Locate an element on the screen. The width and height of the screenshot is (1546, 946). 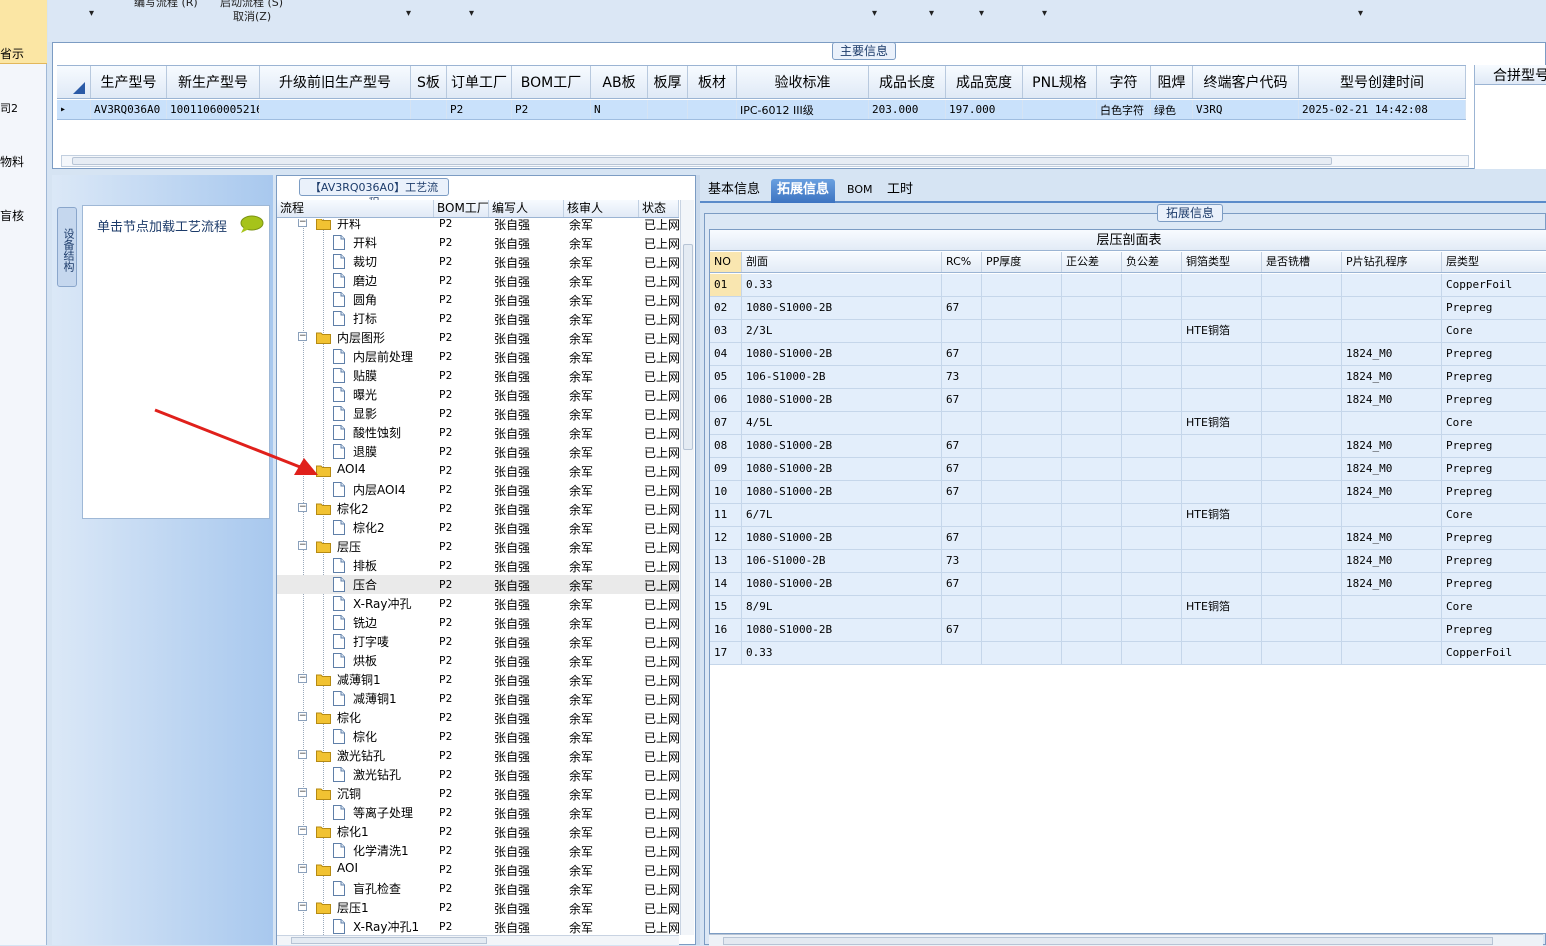
lamination-row: 13 106-S1000-2B 73 1824_M0 Prepreg is located at coordinates (1128, 561).